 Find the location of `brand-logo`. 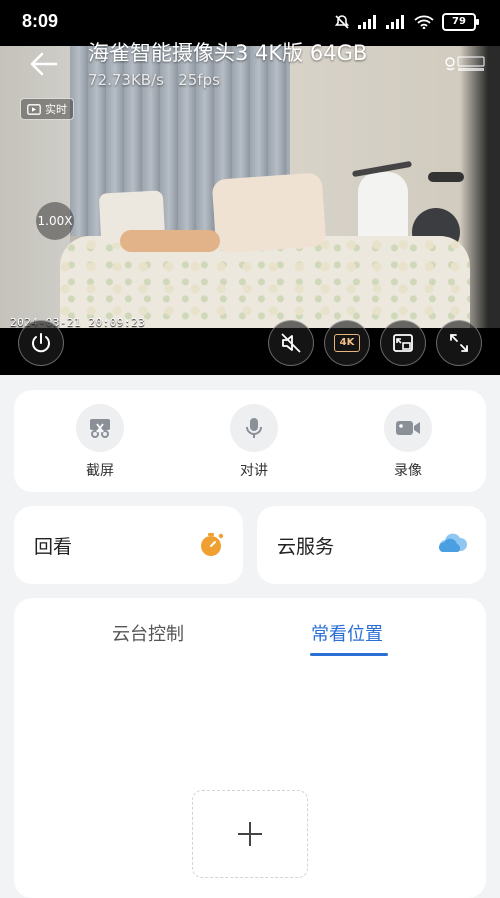

brand-logo is located at coordinates (465, 64).